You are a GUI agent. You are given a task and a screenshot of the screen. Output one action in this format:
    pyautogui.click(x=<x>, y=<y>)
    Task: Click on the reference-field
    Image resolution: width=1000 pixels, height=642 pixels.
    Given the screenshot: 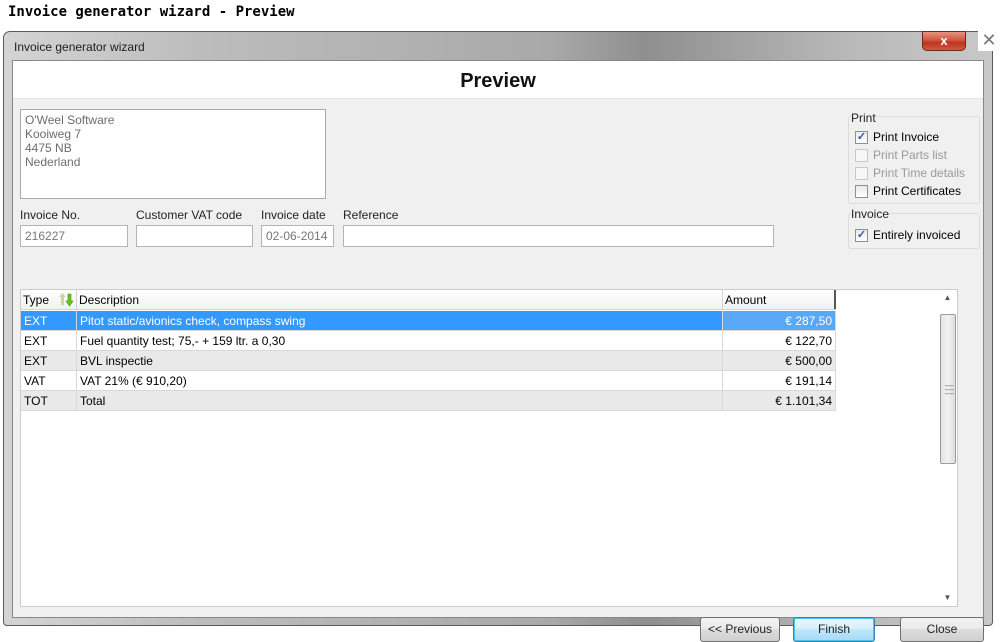 What is the action you would take?
    pyautogui.click(x=558, y=236)
    